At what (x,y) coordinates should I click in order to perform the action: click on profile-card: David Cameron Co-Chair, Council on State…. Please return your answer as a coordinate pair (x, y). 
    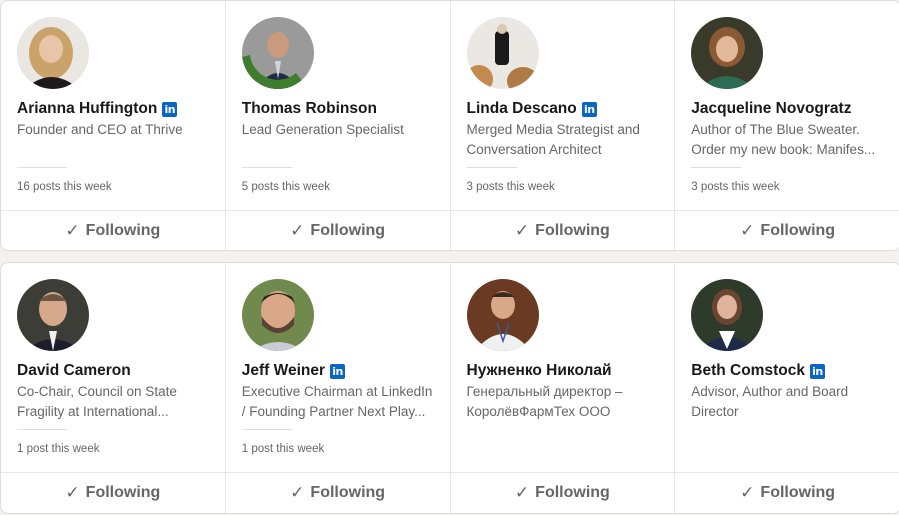
    Looking at the image, I should click on (113, 388).